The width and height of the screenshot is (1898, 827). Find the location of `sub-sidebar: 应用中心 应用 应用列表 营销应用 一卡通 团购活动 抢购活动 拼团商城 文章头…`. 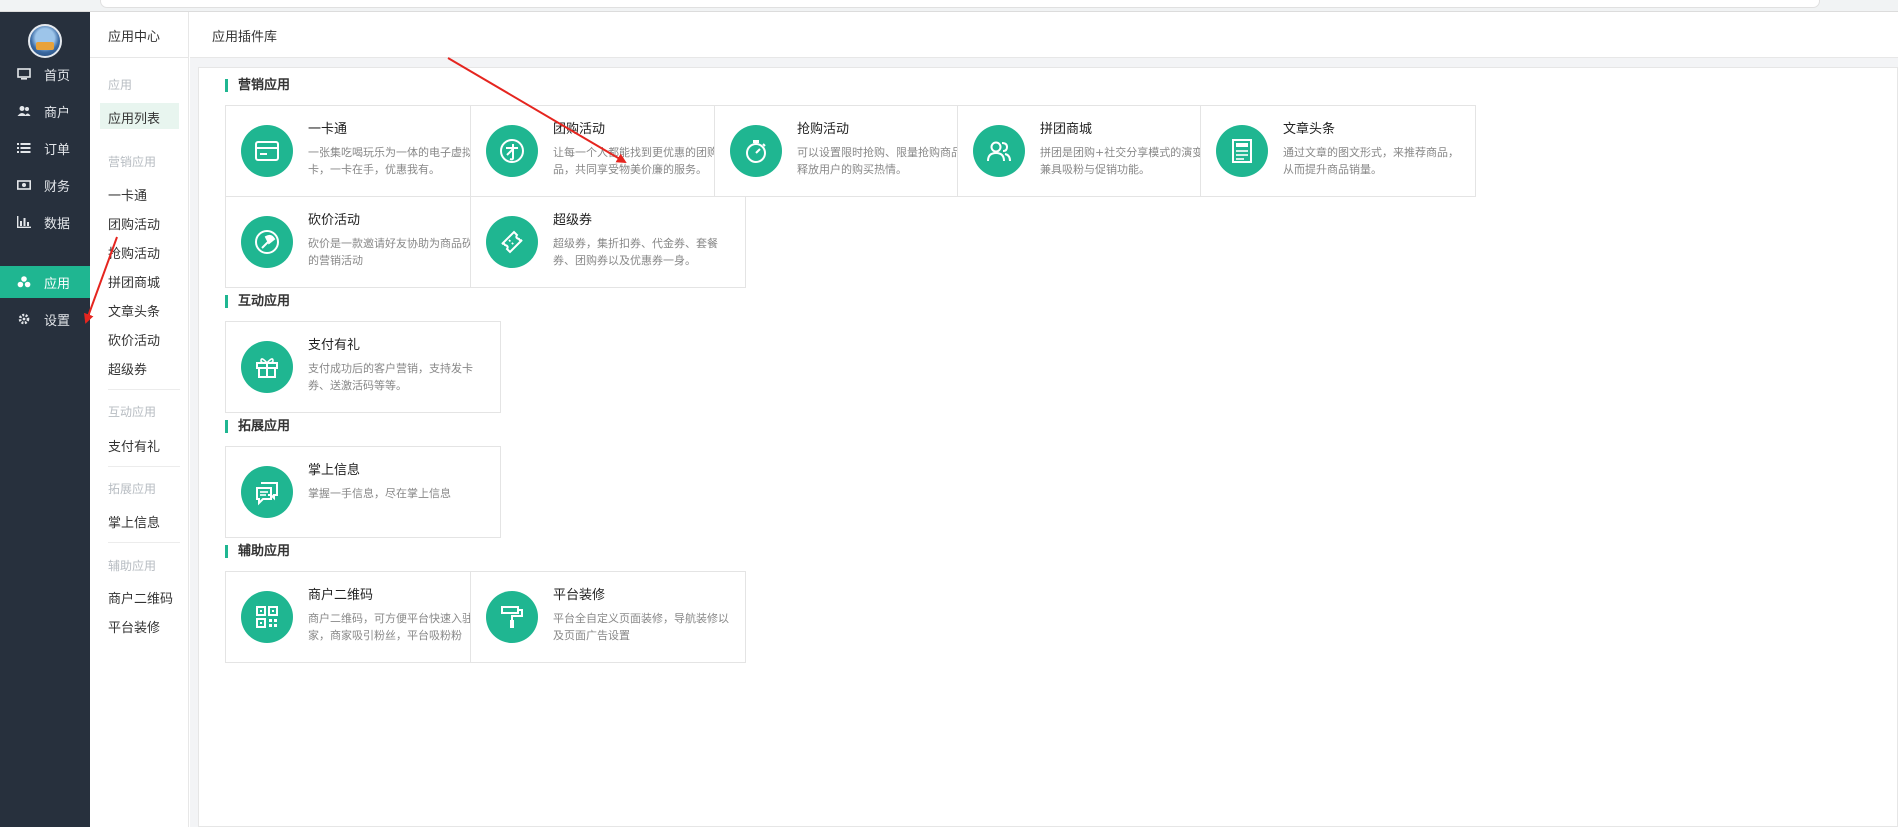

sub-sidebar: 应用中心 应用 应用列表 营销应用 一卡通 团购活动 抢购活动 拼团商城 文章头… is located at coordinates (139, 419).